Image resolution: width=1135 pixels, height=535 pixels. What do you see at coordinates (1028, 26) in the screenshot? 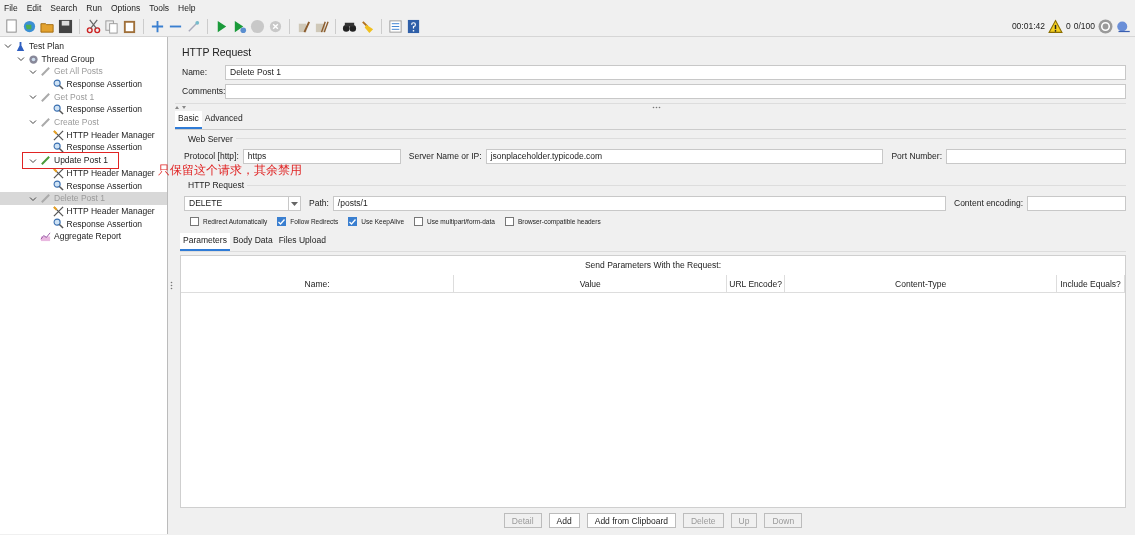
I see `elapsed-time: 00:01:42` at bounding box center [1028, 26].